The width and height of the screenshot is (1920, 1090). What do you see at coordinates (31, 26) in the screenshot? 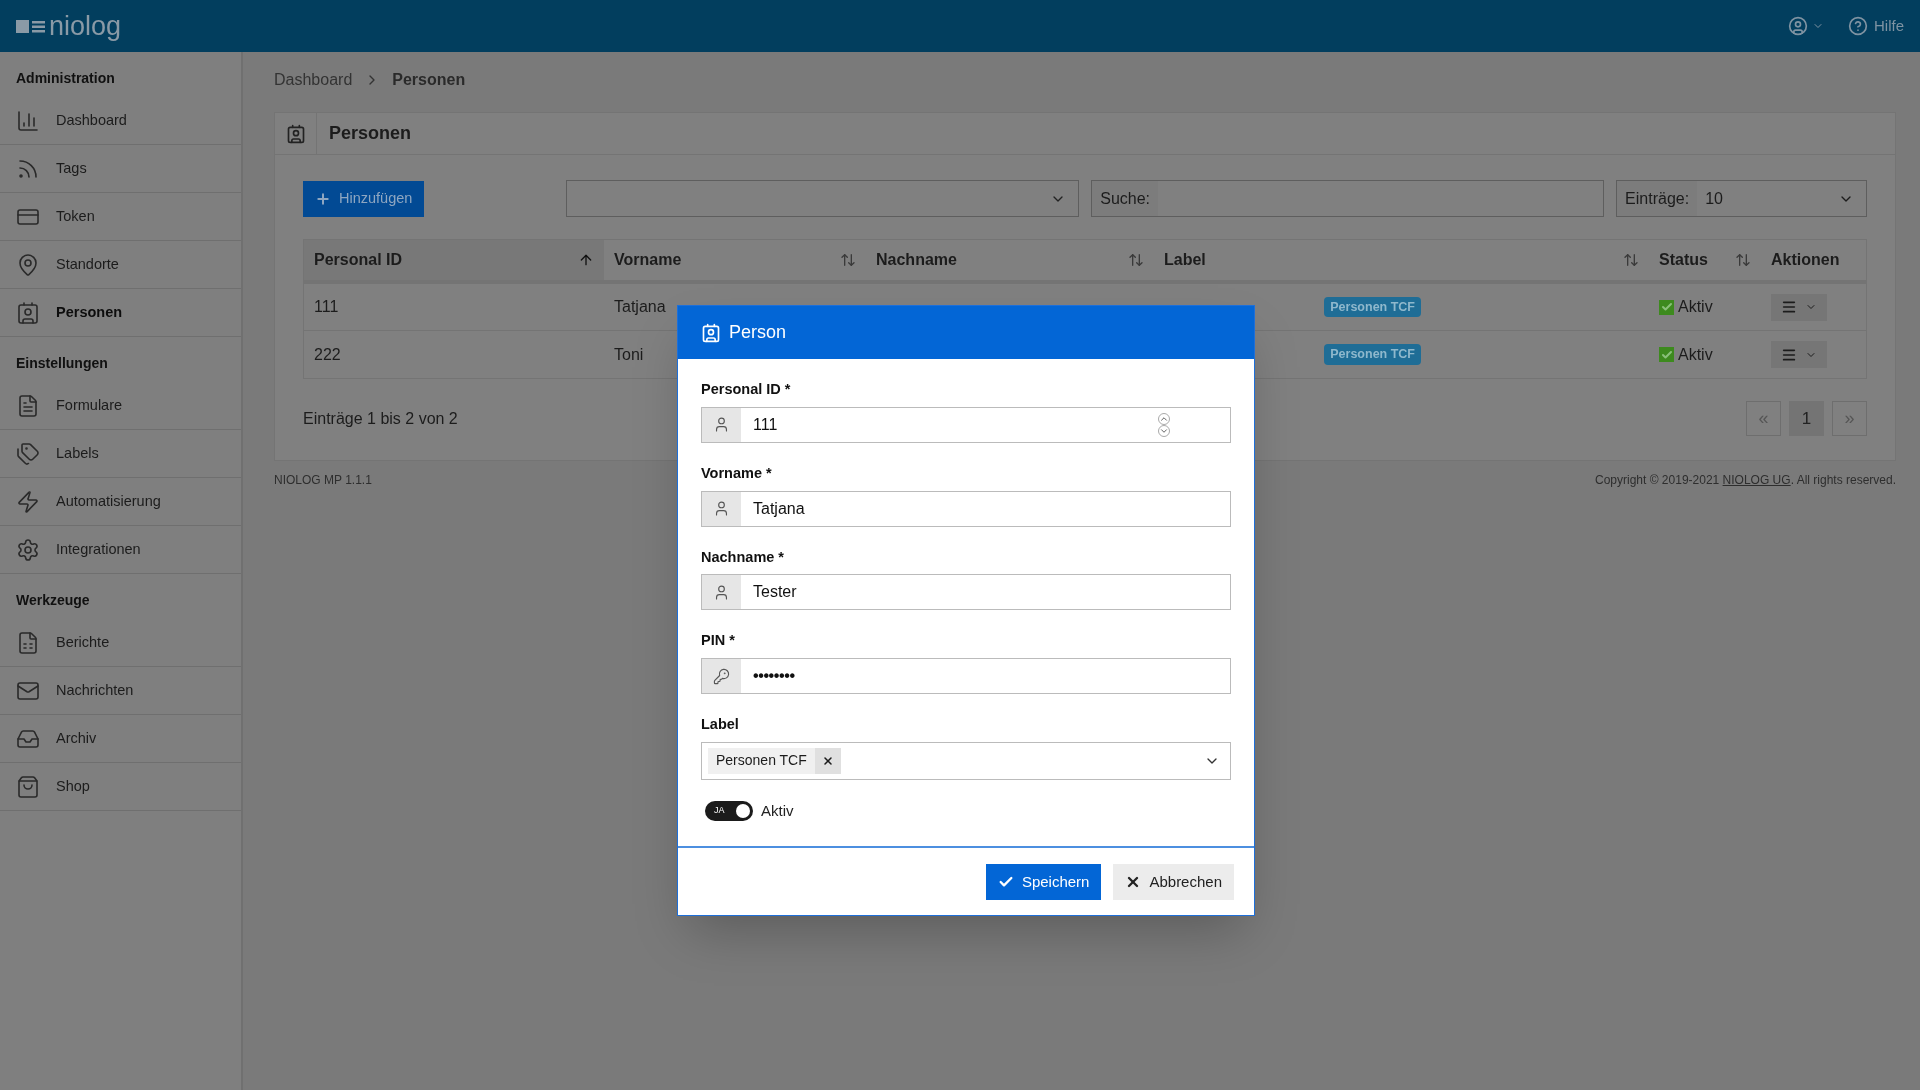
I see `logo-icon` at bounding box center [31, 26].